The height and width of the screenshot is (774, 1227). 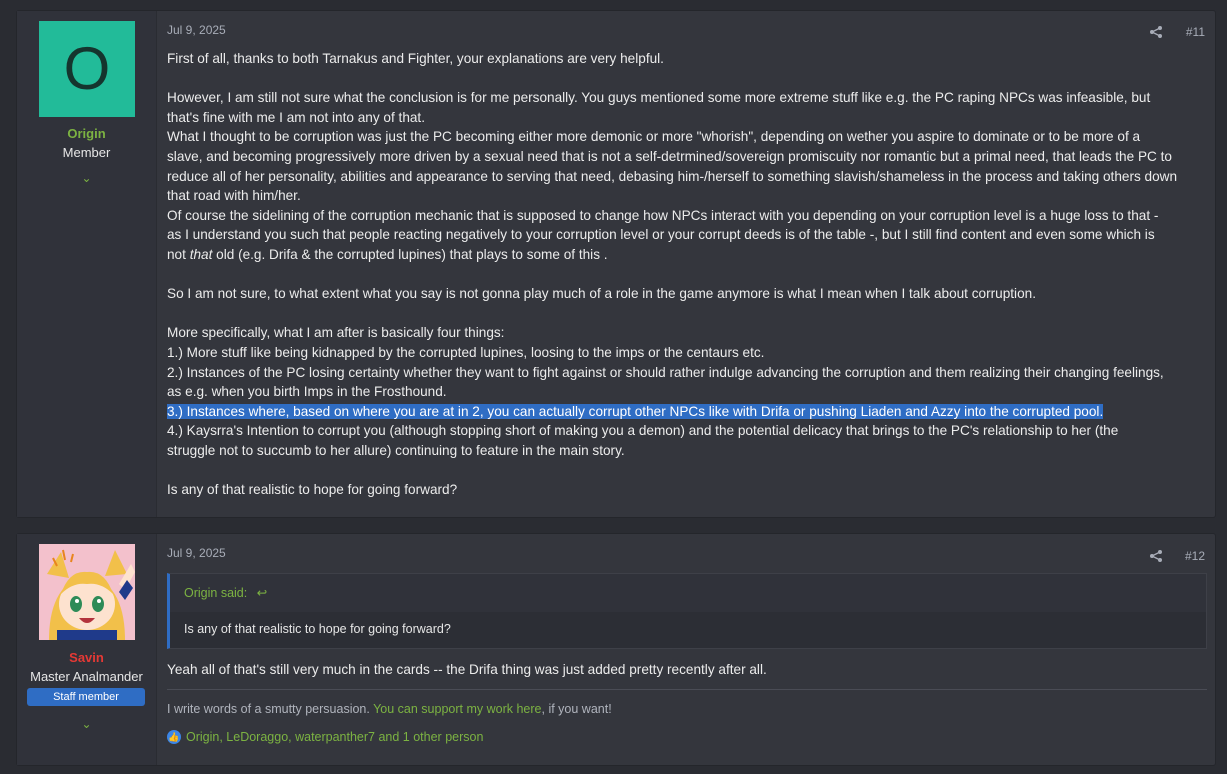 What do you see at coordinates (1195, 556) in the screenshot?
I see `post-number: #12` at bounding box center [1195, 556].